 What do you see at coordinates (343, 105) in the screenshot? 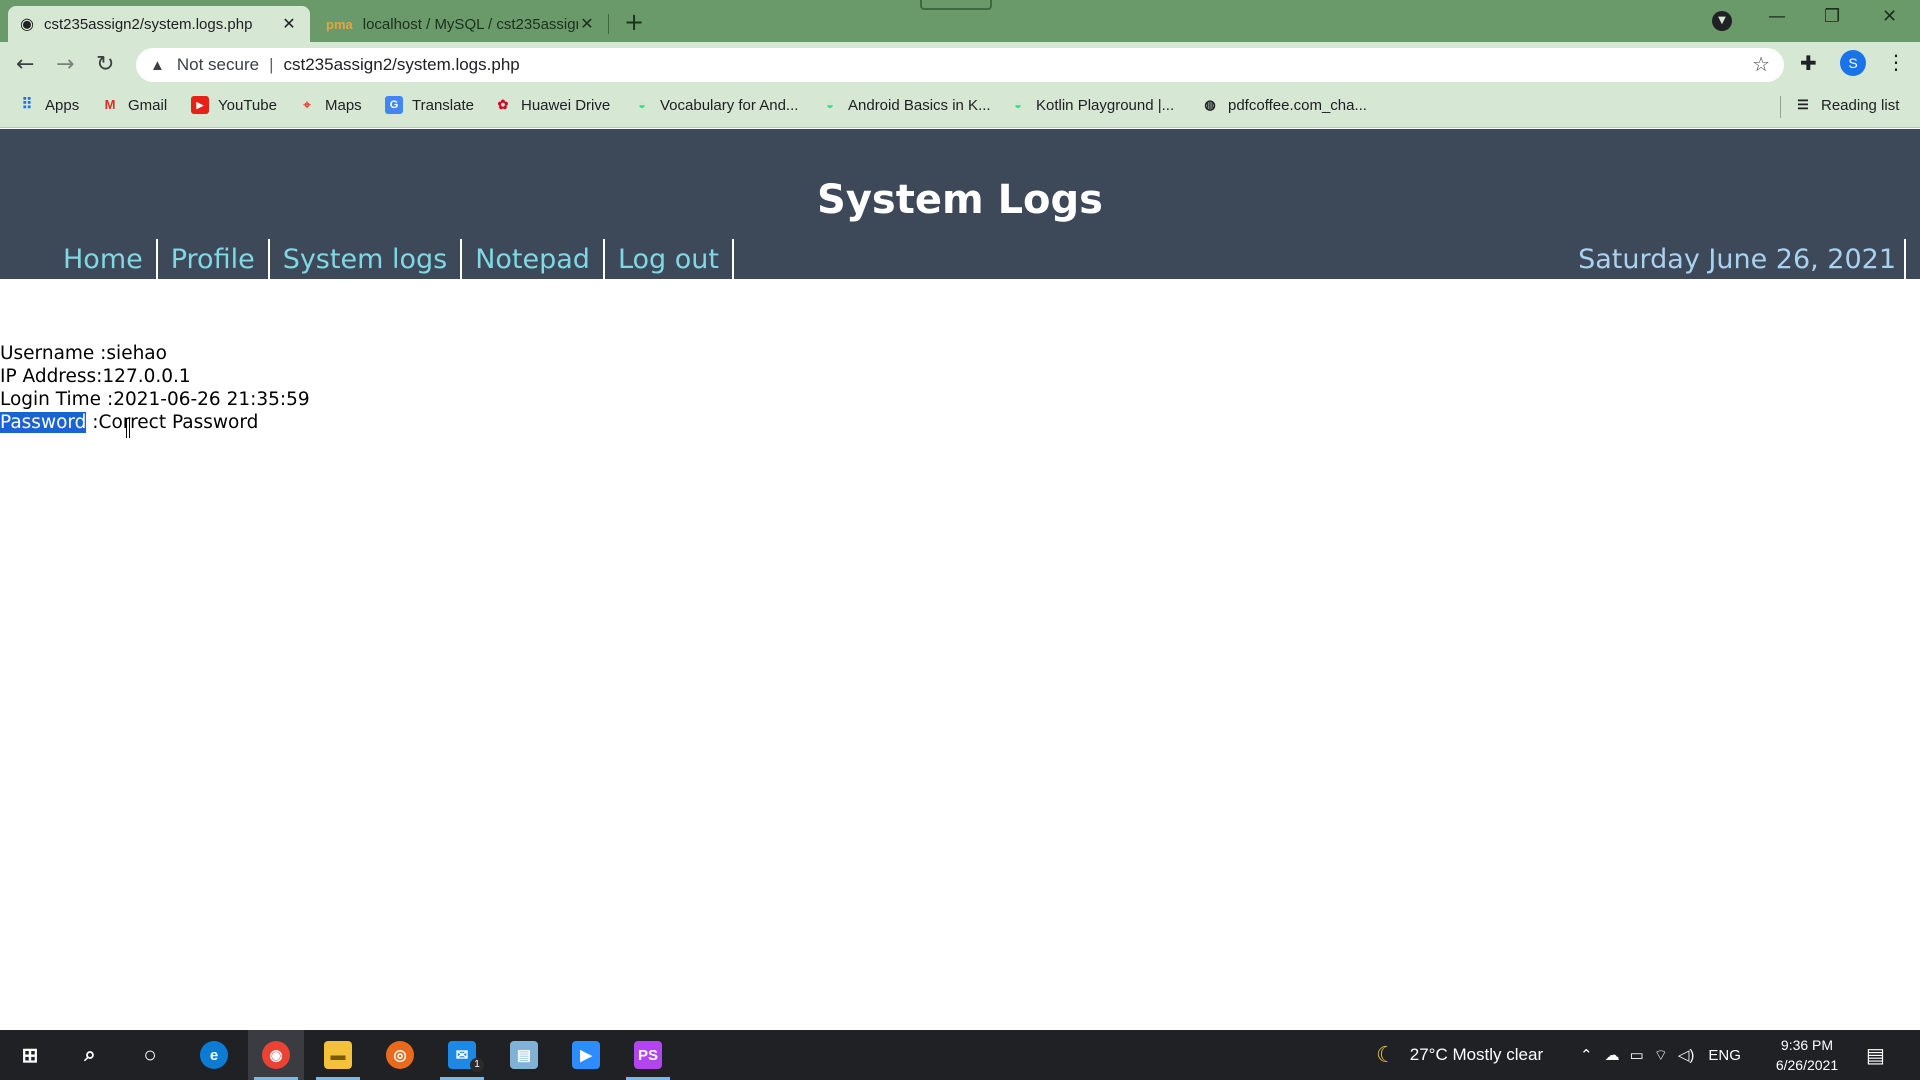
I see `bookmark-label: Maps` at bounding box center [343, 105].